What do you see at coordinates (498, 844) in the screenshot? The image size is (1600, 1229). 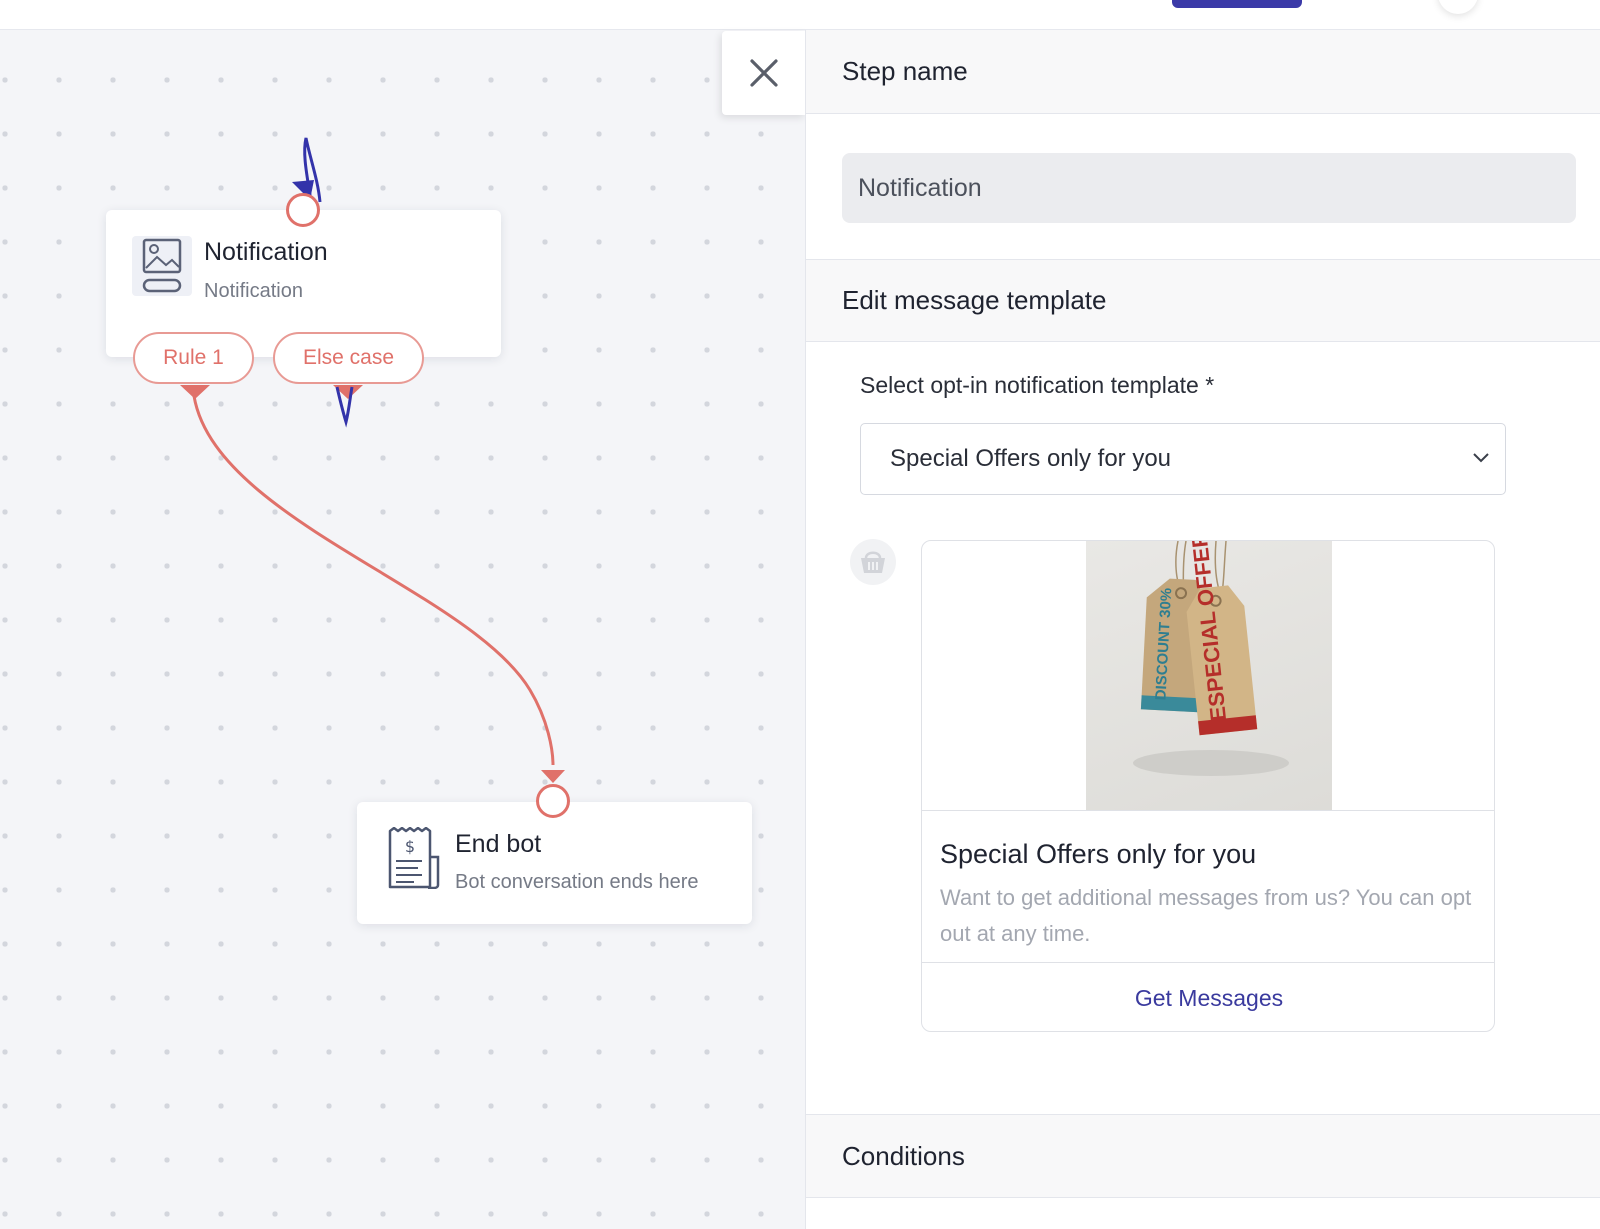 I see `node-title: End bot` at bounding box center [498, 844].